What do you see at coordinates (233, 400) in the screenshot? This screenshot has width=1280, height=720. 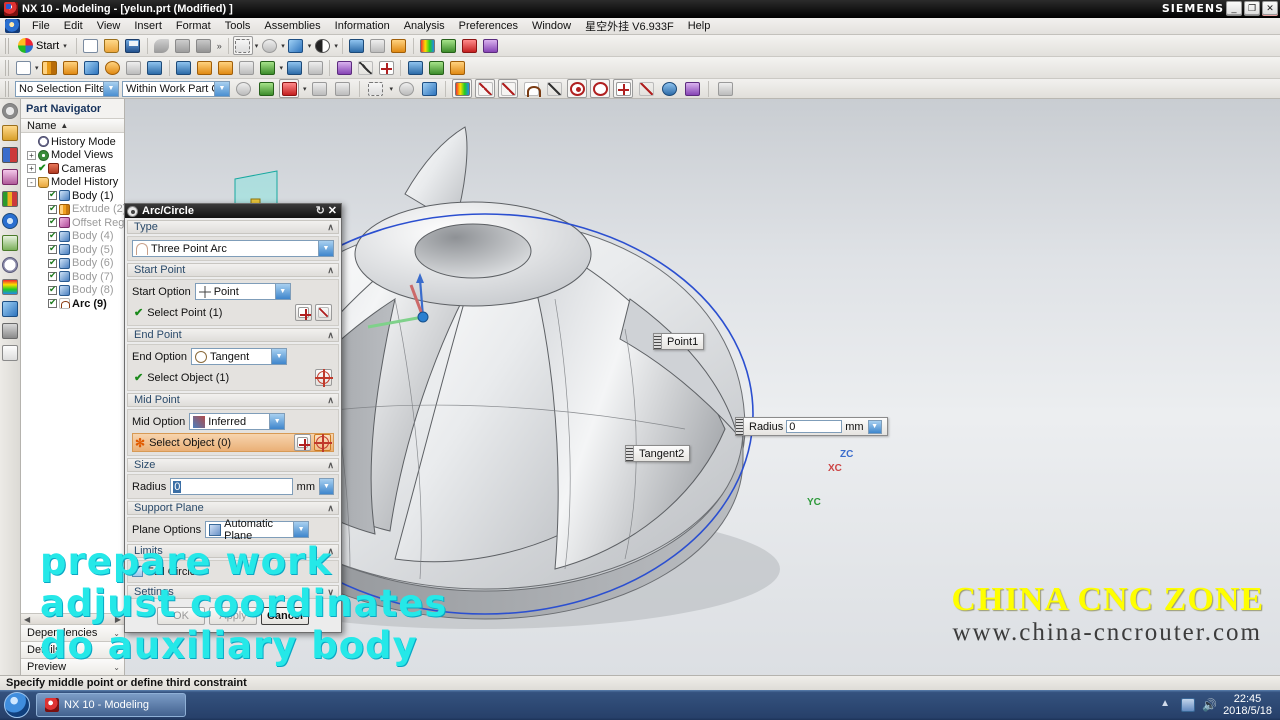 I see `mid-point-section-header: Mid Point ∧` at bounding box center [233, 400].